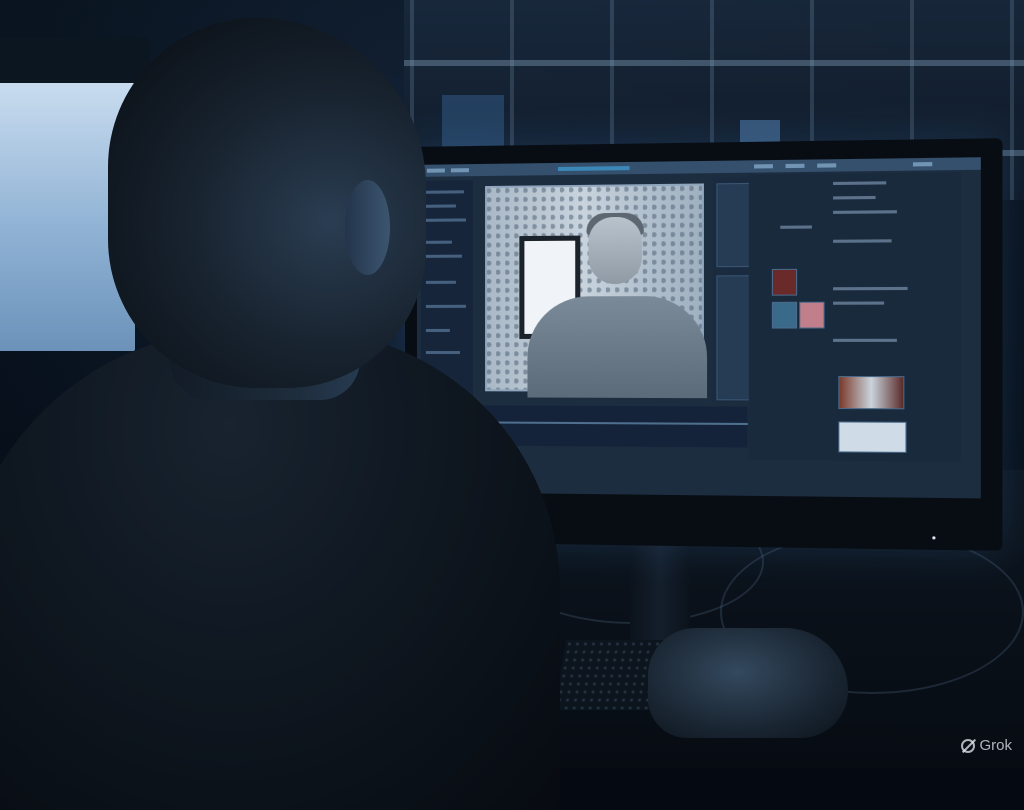 Image resolution: width=1024 pixels, height=810 pixels. Describe the element at coordinates (615, 250) in the screenshot. I see `photo-subject-face` at that location.